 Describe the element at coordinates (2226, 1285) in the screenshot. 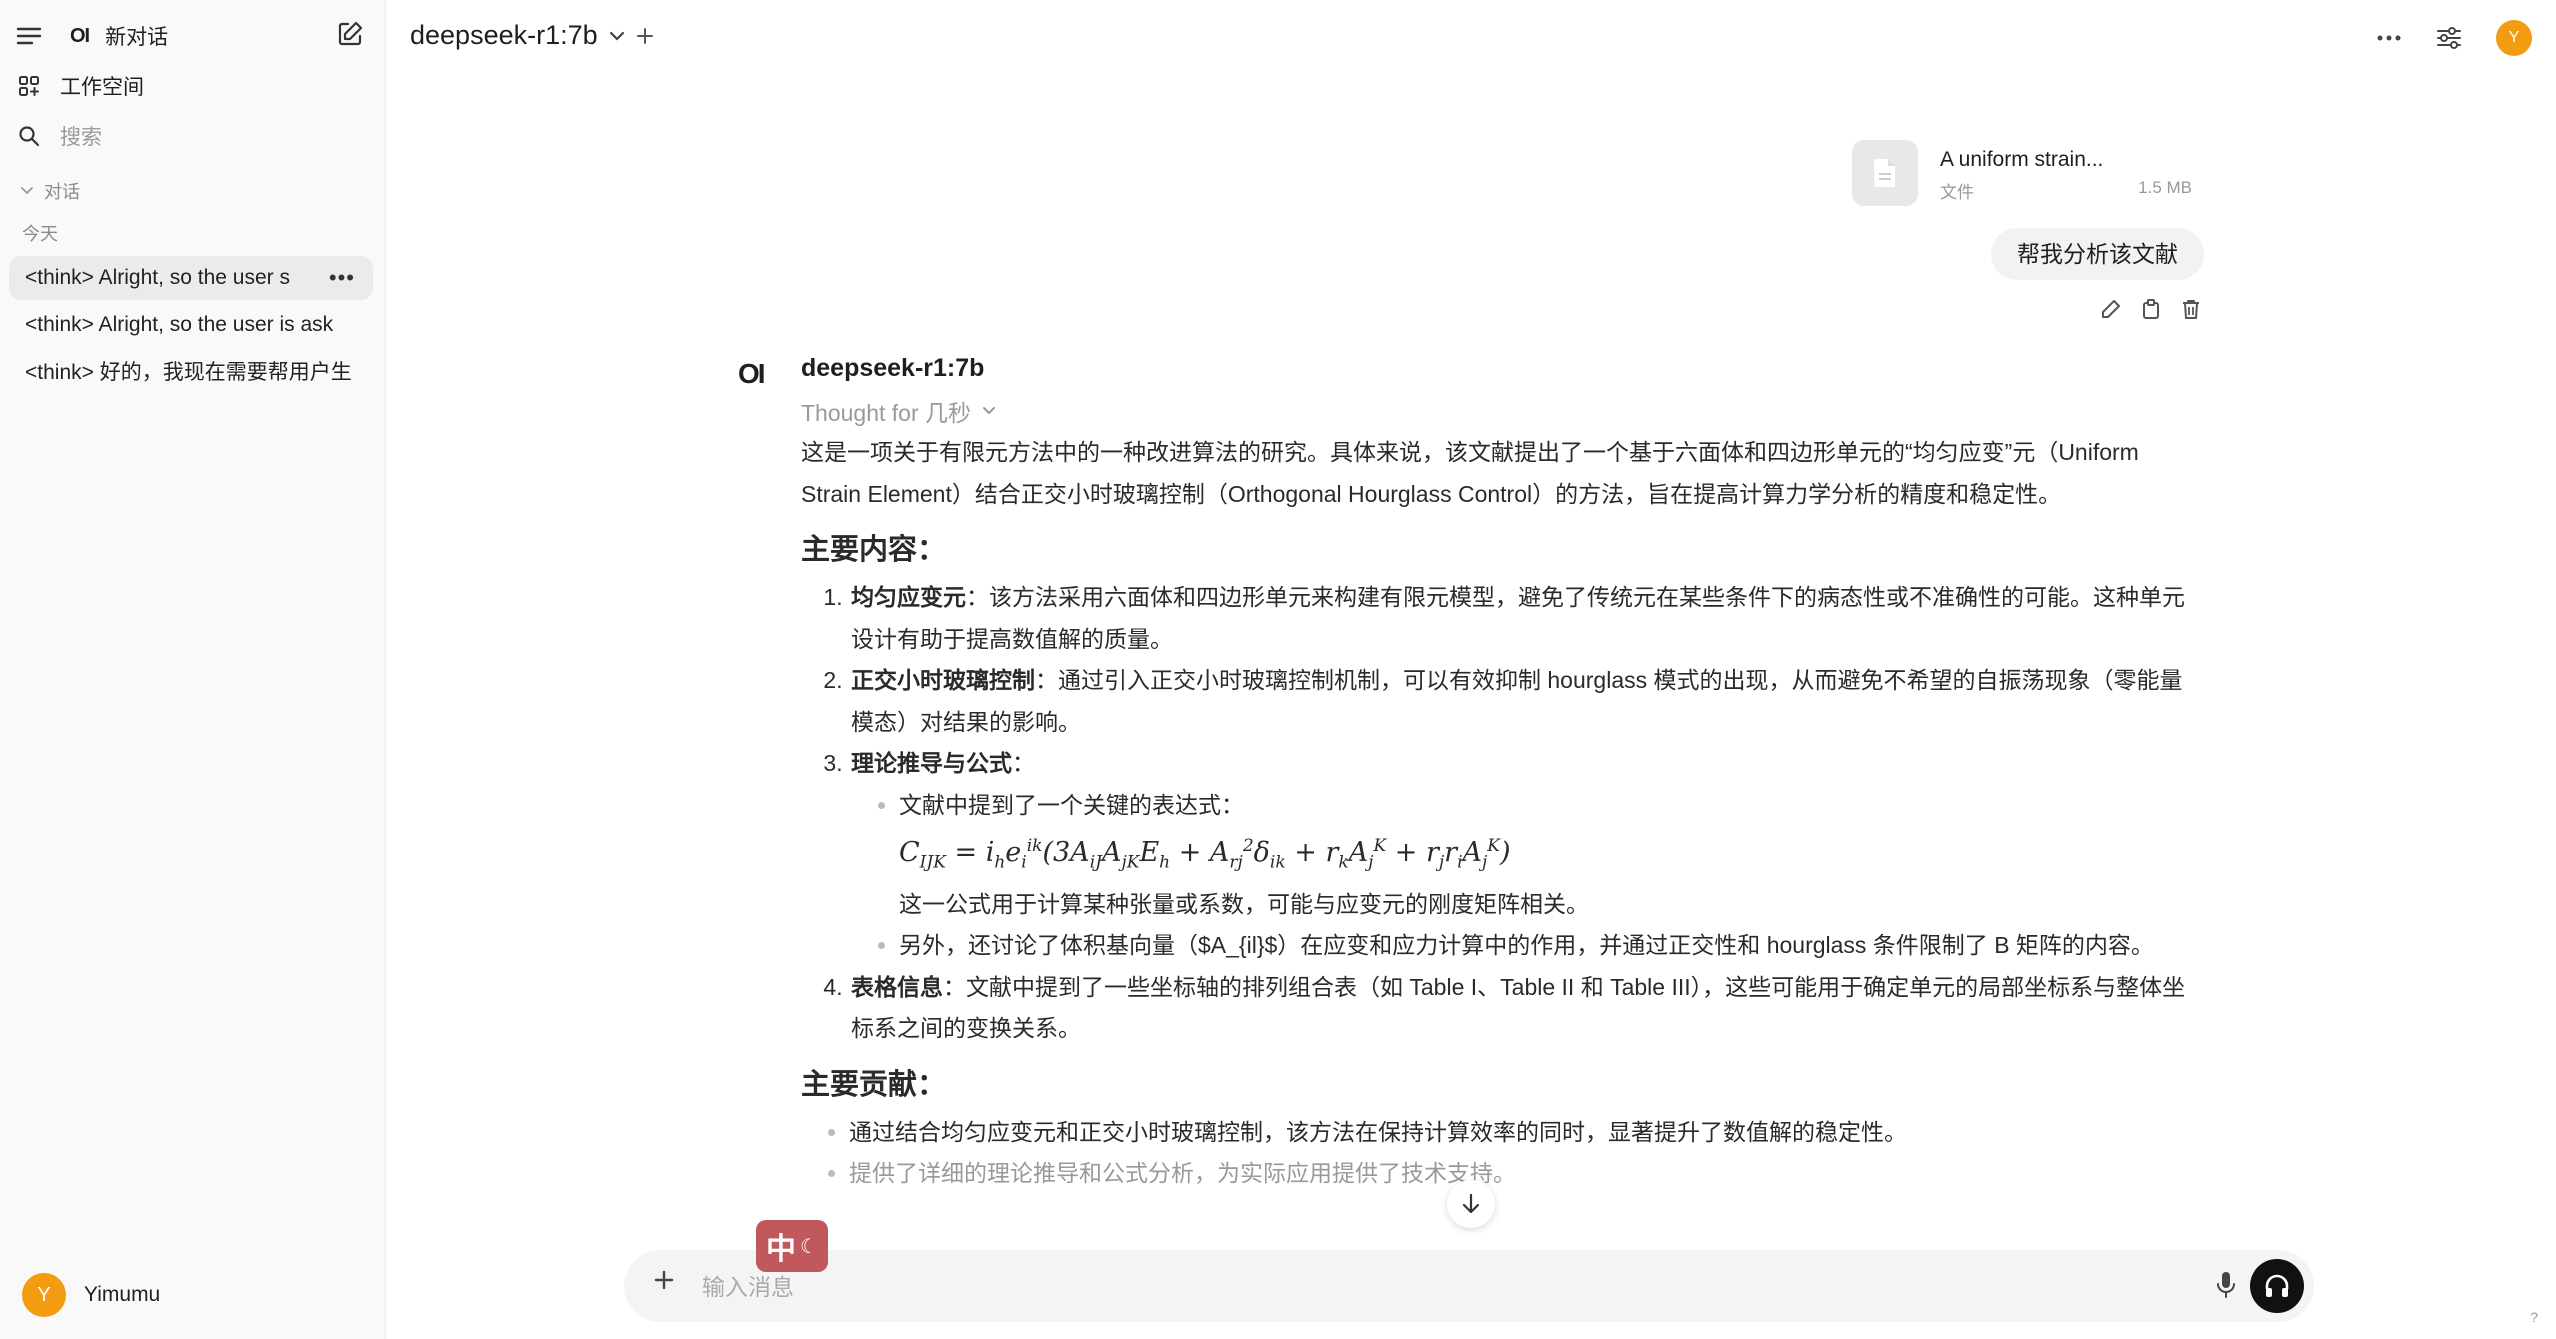

I see `microphone-icon` at that location.